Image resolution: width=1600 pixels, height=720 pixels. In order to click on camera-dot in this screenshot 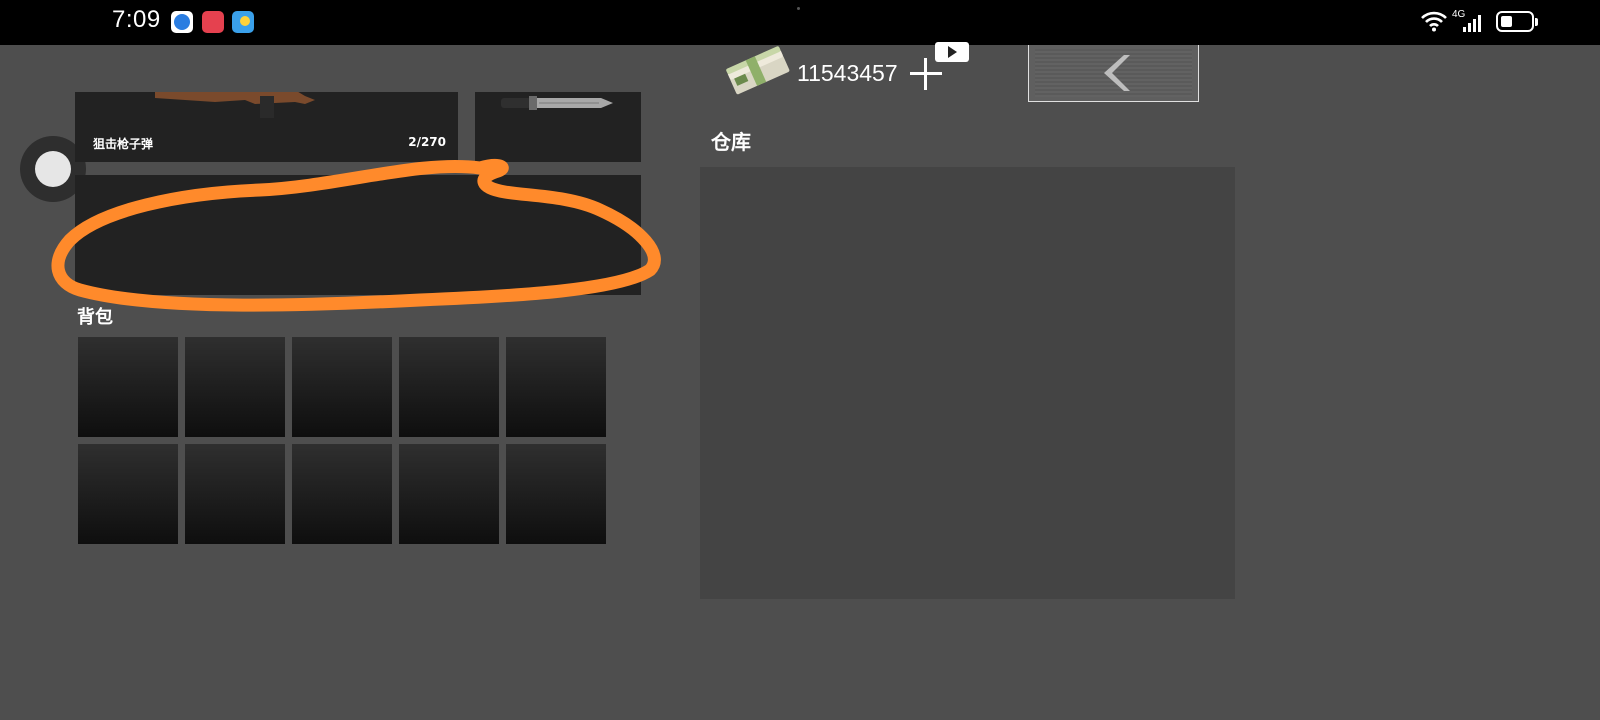, I will do `click(798, 8)`.